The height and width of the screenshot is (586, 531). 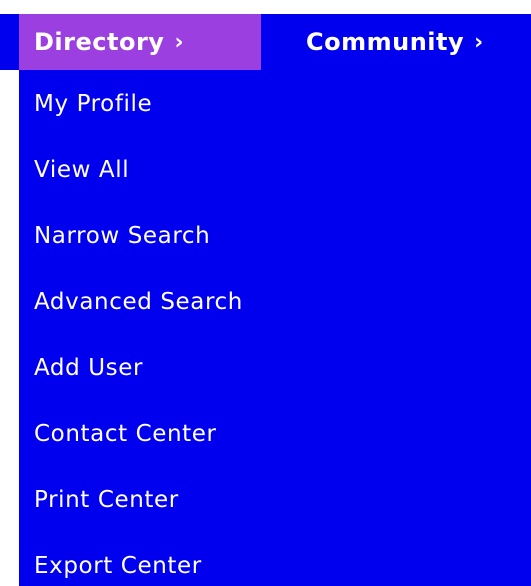 What do you see at coordinates (138, 302) in the screenshot?
I see `menu-item-advanced-search: Advanced Search` at bounding box center [138, 302].